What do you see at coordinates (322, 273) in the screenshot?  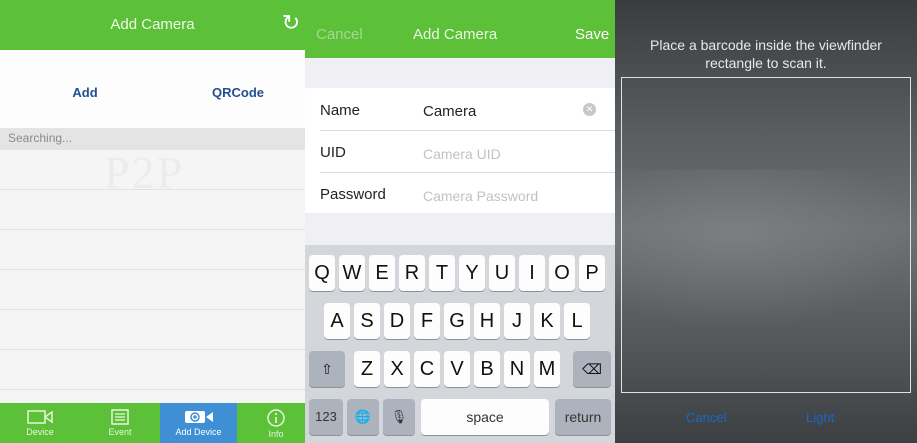 I see `key-q: Q` at bounding box center [322, 273].